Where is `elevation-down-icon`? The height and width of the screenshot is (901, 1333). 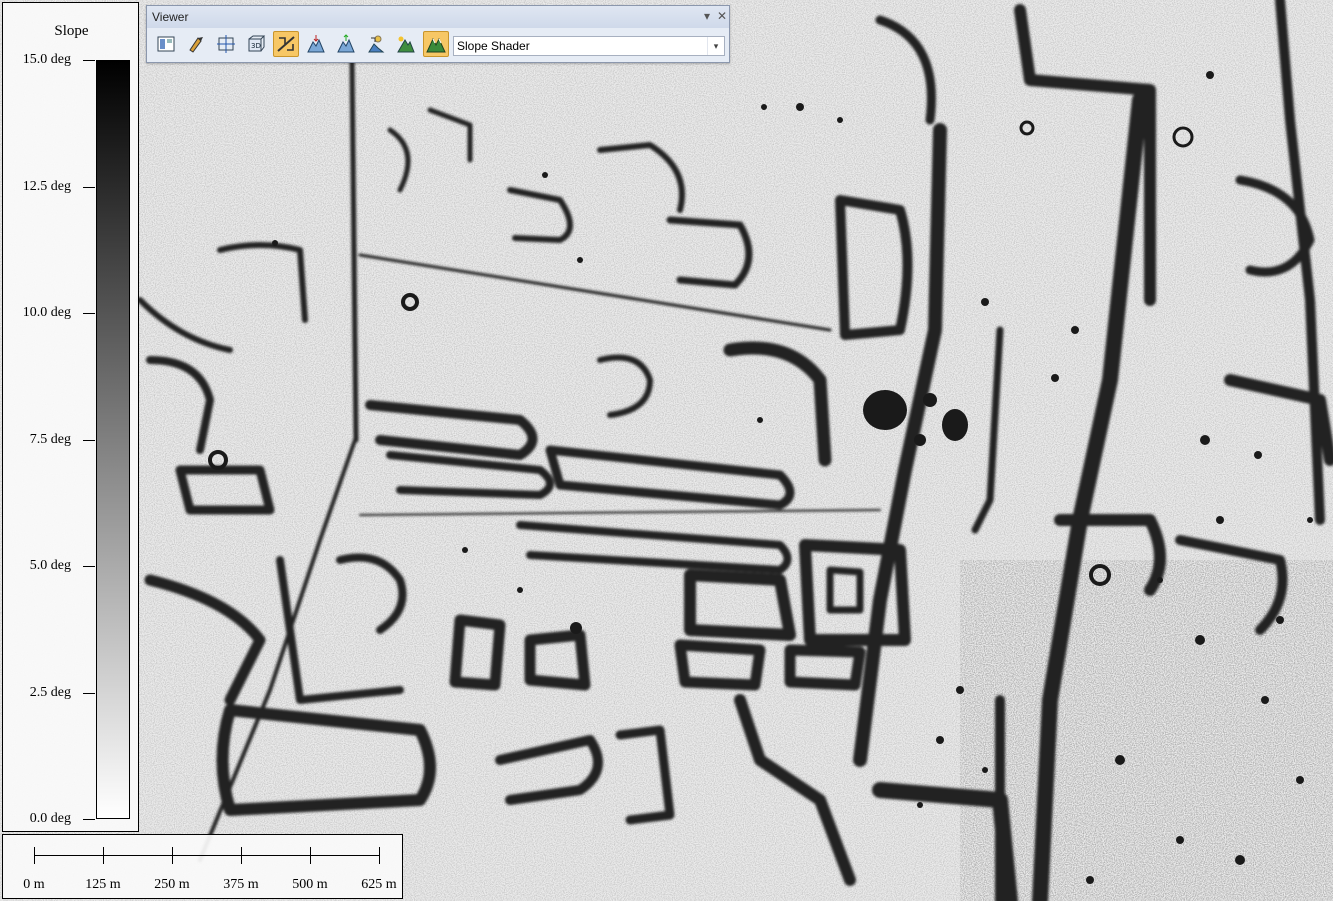
elevation-down-icon is located at coordinates (316, 44).